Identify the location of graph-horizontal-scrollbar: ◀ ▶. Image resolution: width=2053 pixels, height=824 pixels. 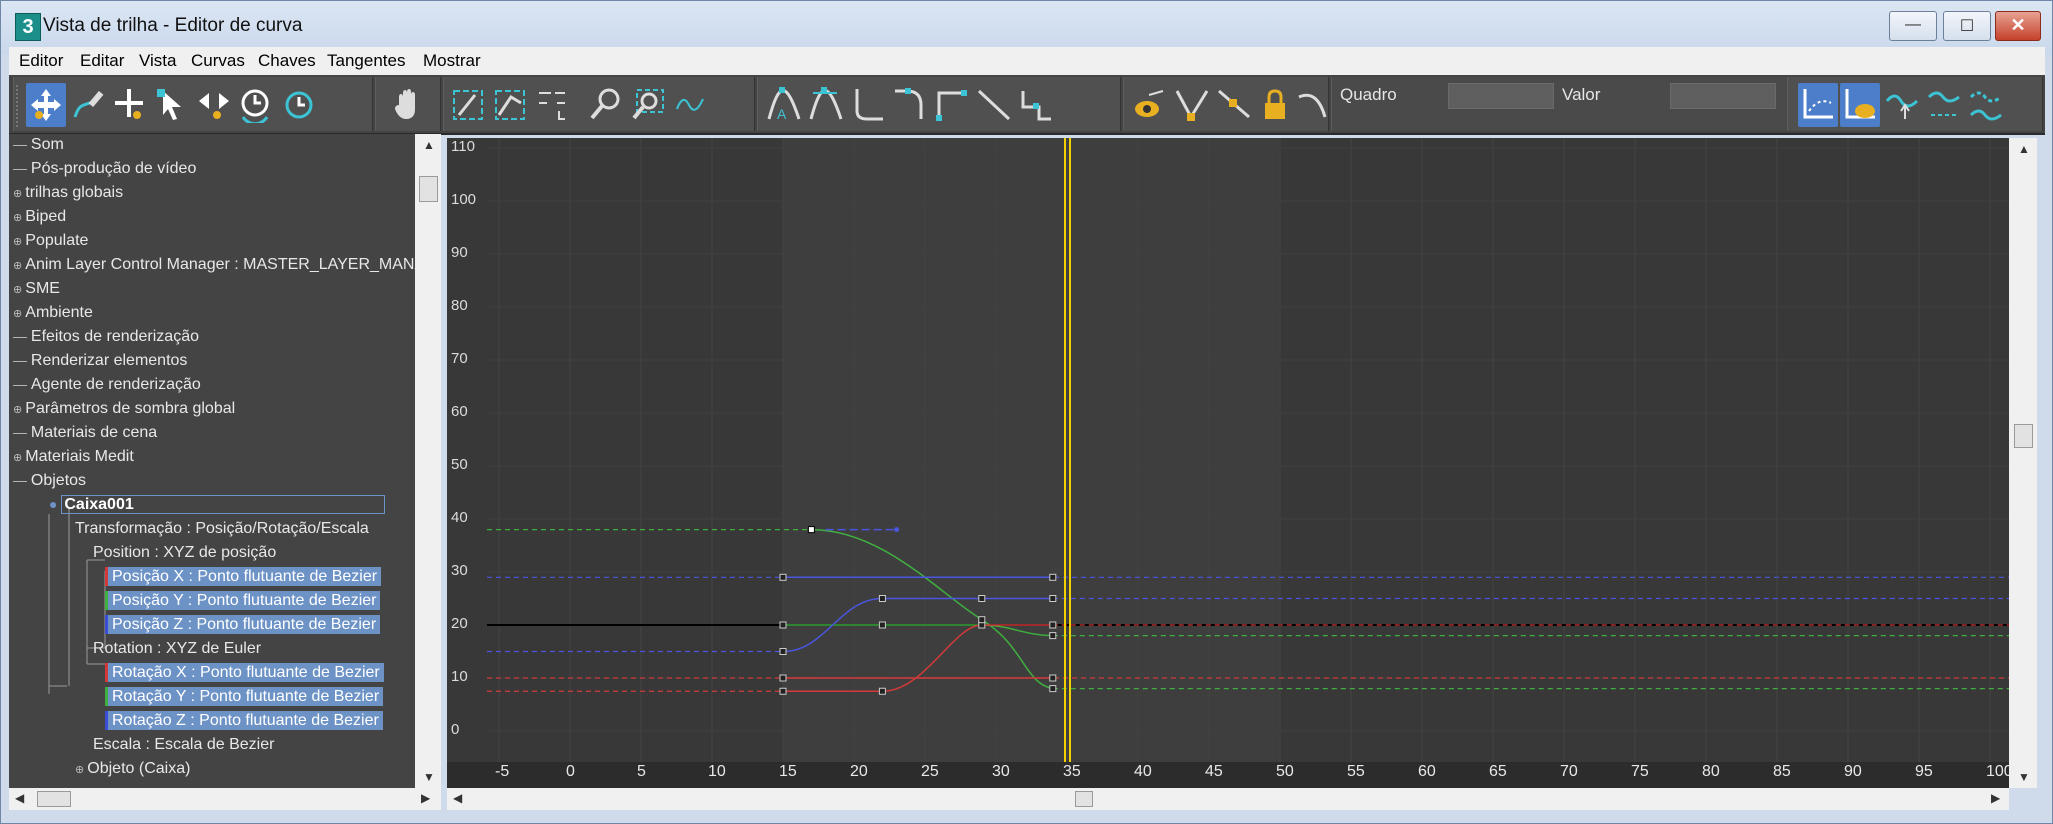
(1228, 799).